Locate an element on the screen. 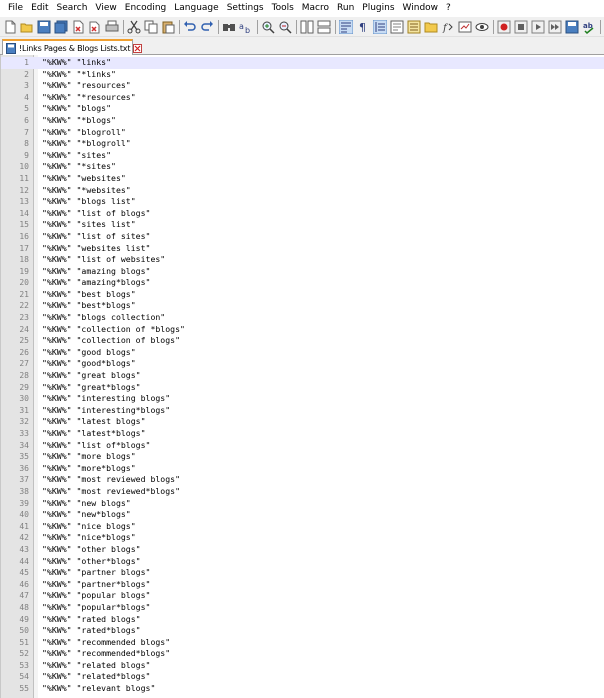 The height and width of the screenshot is (698, 604). menu-view: View is located at coordinates (105, 8).